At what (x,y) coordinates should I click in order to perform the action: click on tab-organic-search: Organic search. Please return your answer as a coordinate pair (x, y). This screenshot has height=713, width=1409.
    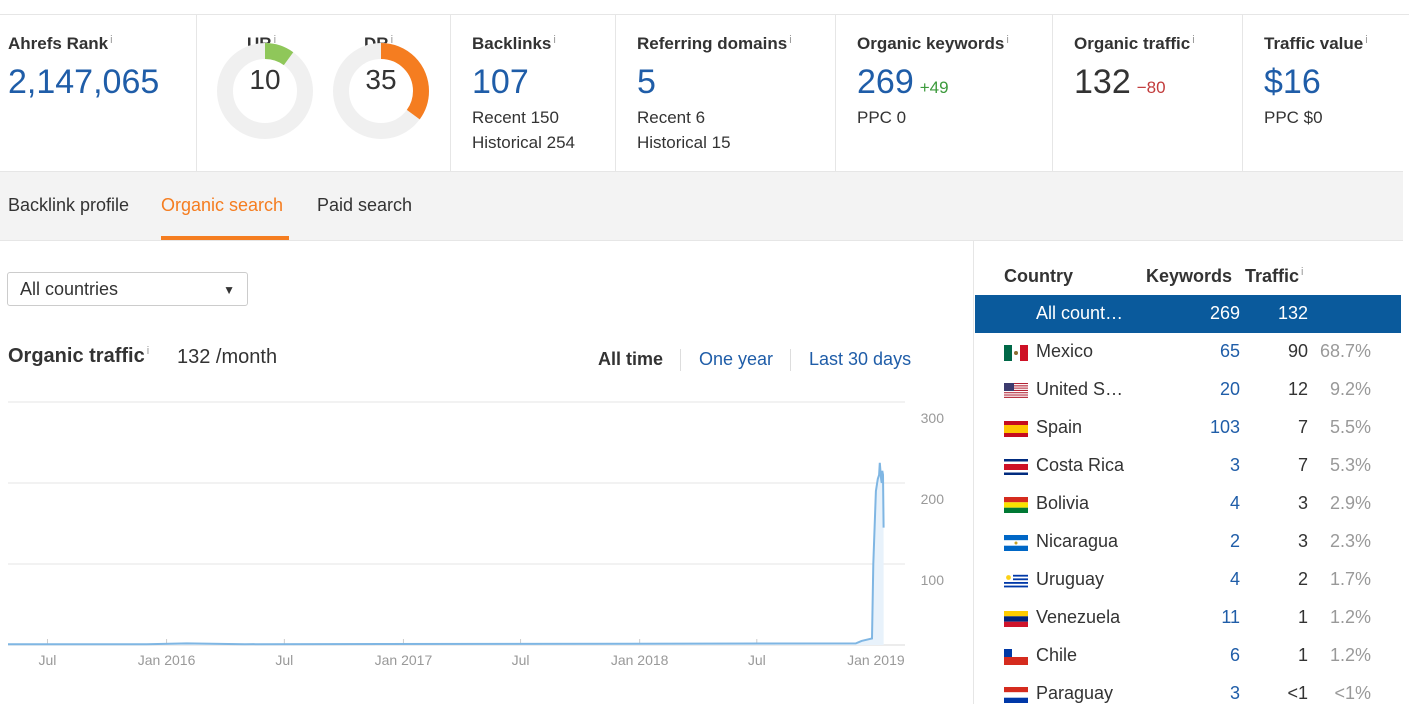
    Looking at the image, I should click on (222, 205).